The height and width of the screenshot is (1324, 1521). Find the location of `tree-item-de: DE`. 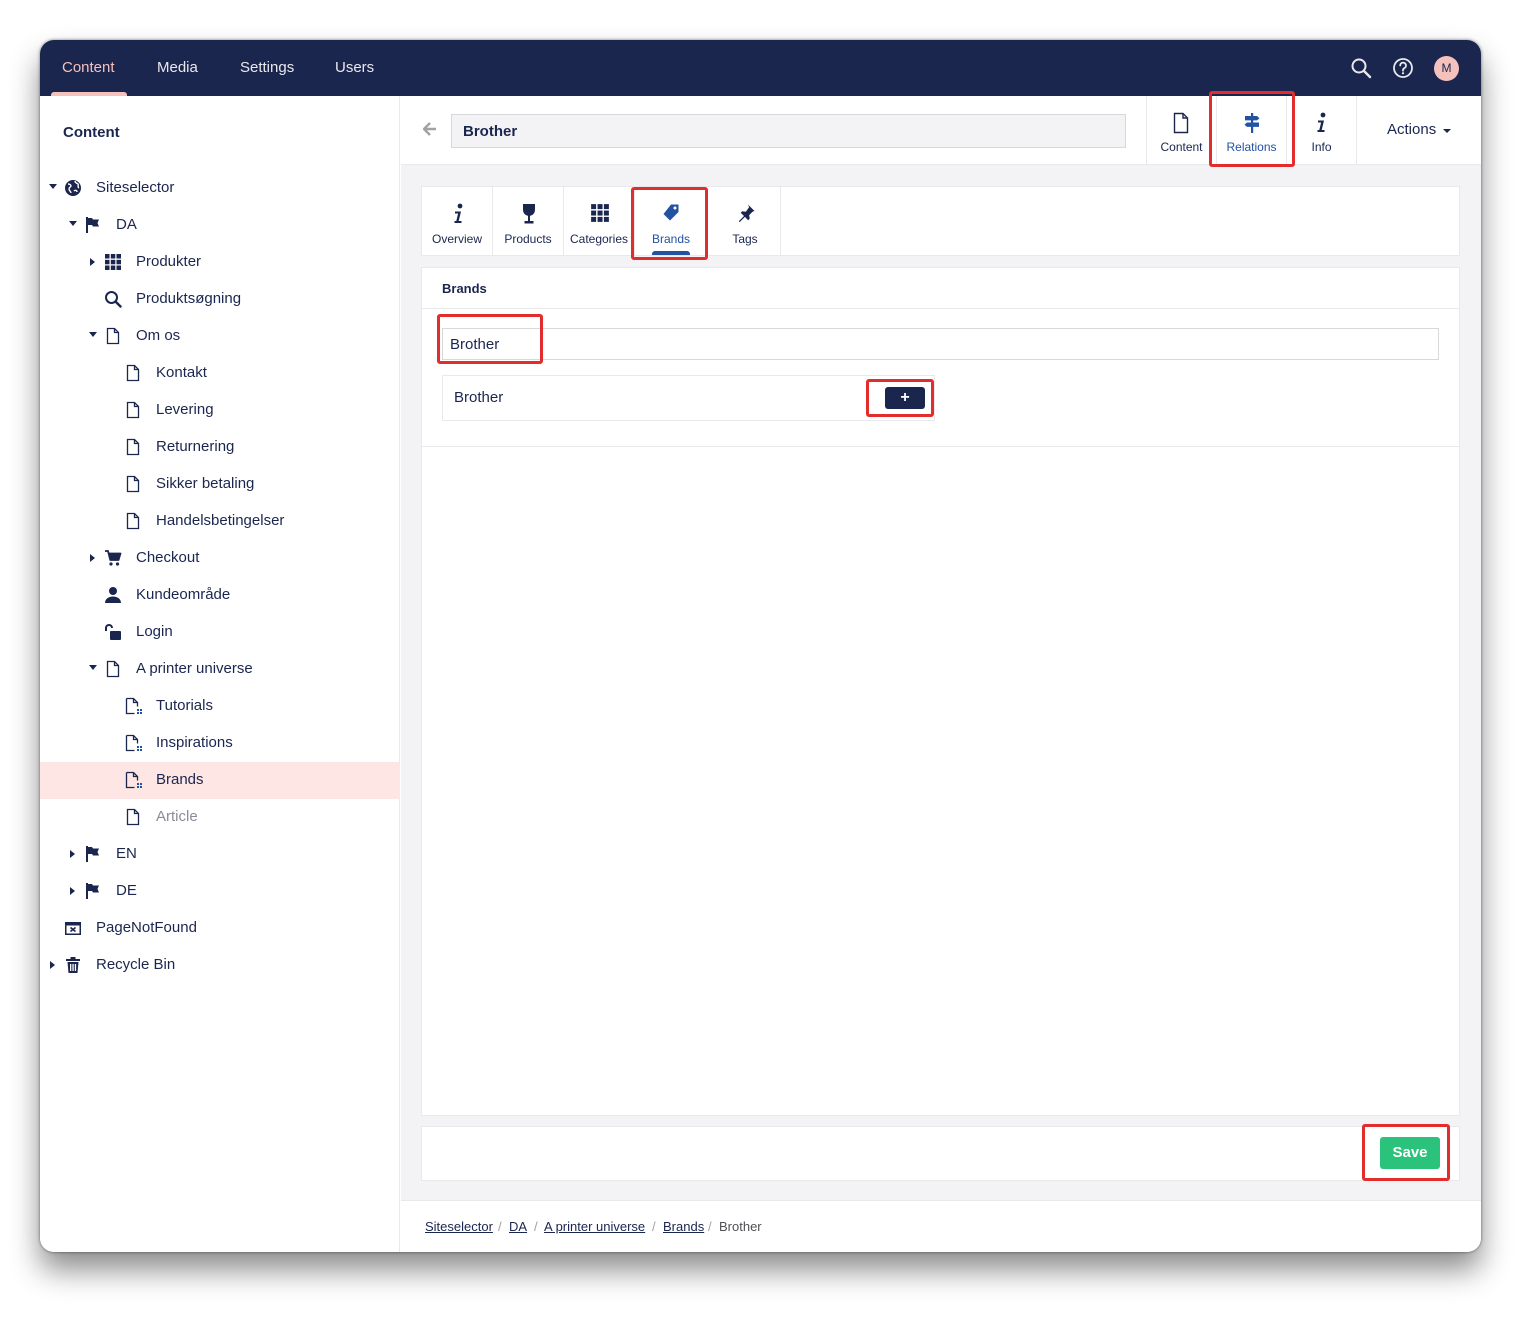

tree-item-de: DE is located at coordinates (220, 891).